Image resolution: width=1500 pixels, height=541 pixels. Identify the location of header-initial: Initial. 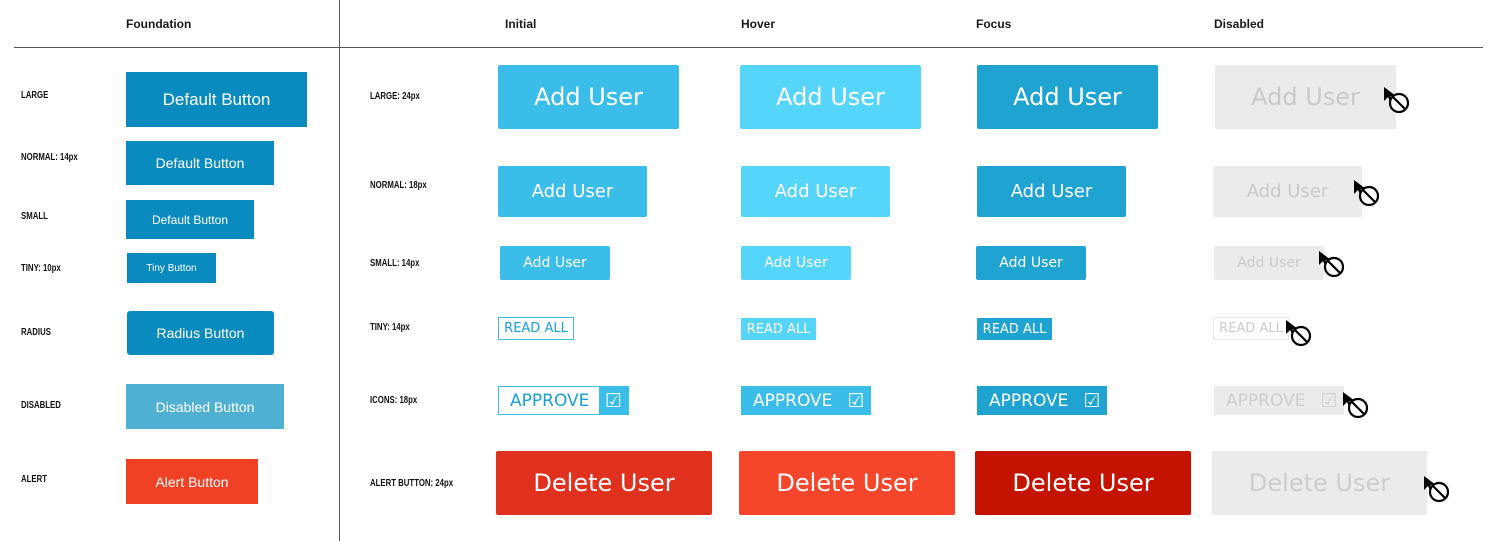
(521, 24).